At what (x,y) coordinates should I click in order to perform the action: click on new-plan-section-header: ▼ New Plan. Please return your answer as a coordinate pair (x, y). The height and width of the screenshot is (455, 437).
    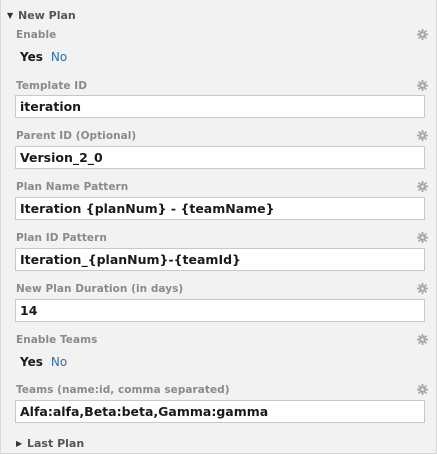
    Looking at the image, I should click on (41, 15).